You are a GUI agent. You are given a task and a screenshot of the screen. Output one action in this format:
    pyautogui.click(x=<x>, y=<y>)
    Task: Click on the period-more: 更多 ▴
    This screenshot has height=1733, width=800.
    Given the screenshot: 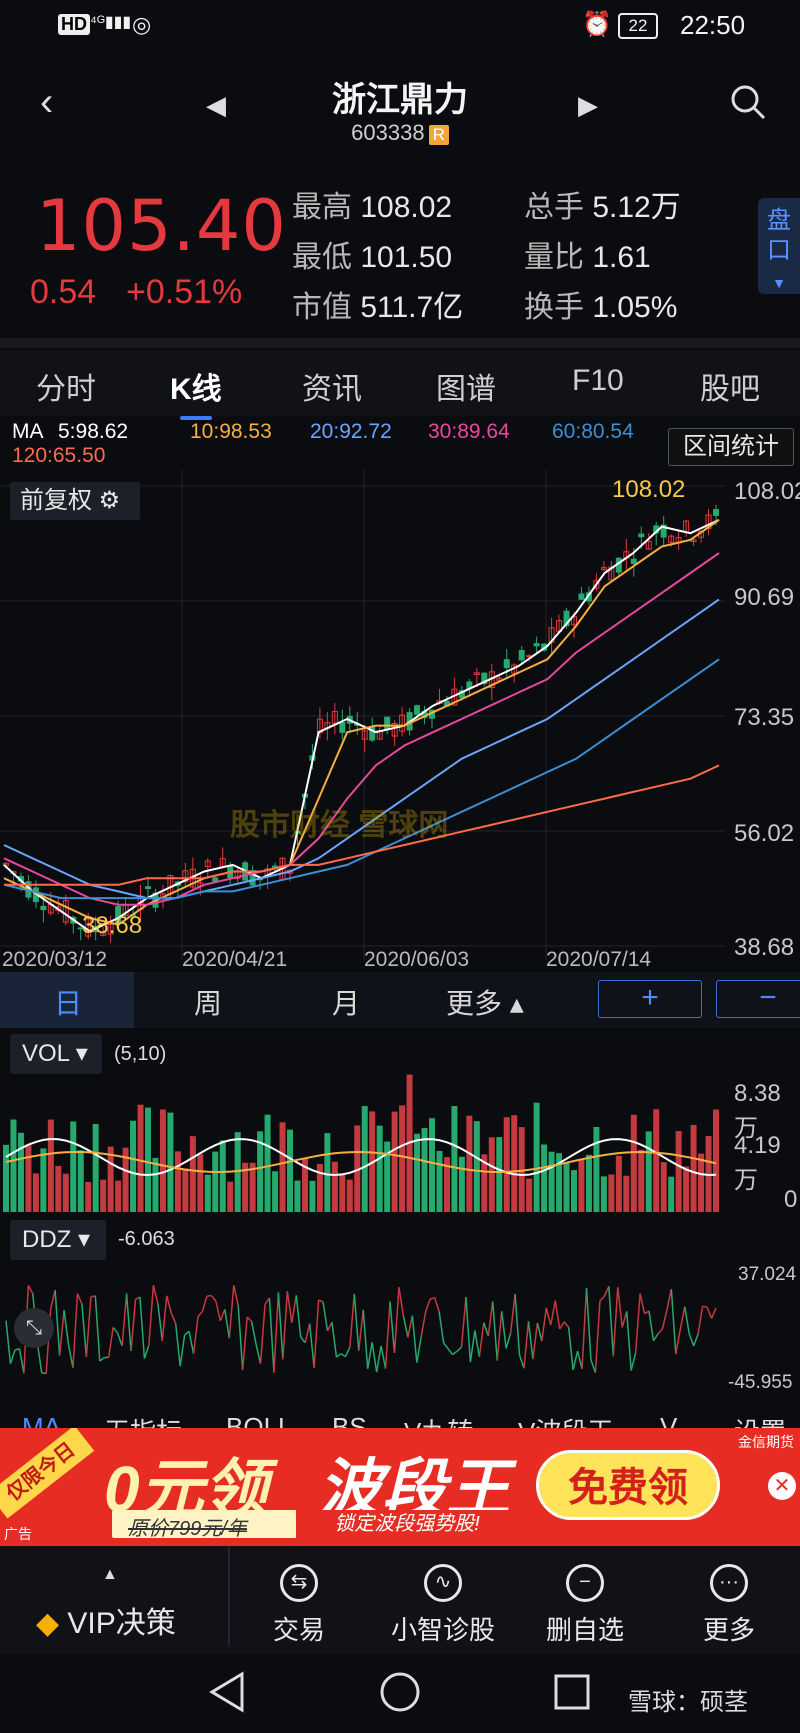 What is the action you would take?
    pyautogui.click(x=485, y=1002)
    